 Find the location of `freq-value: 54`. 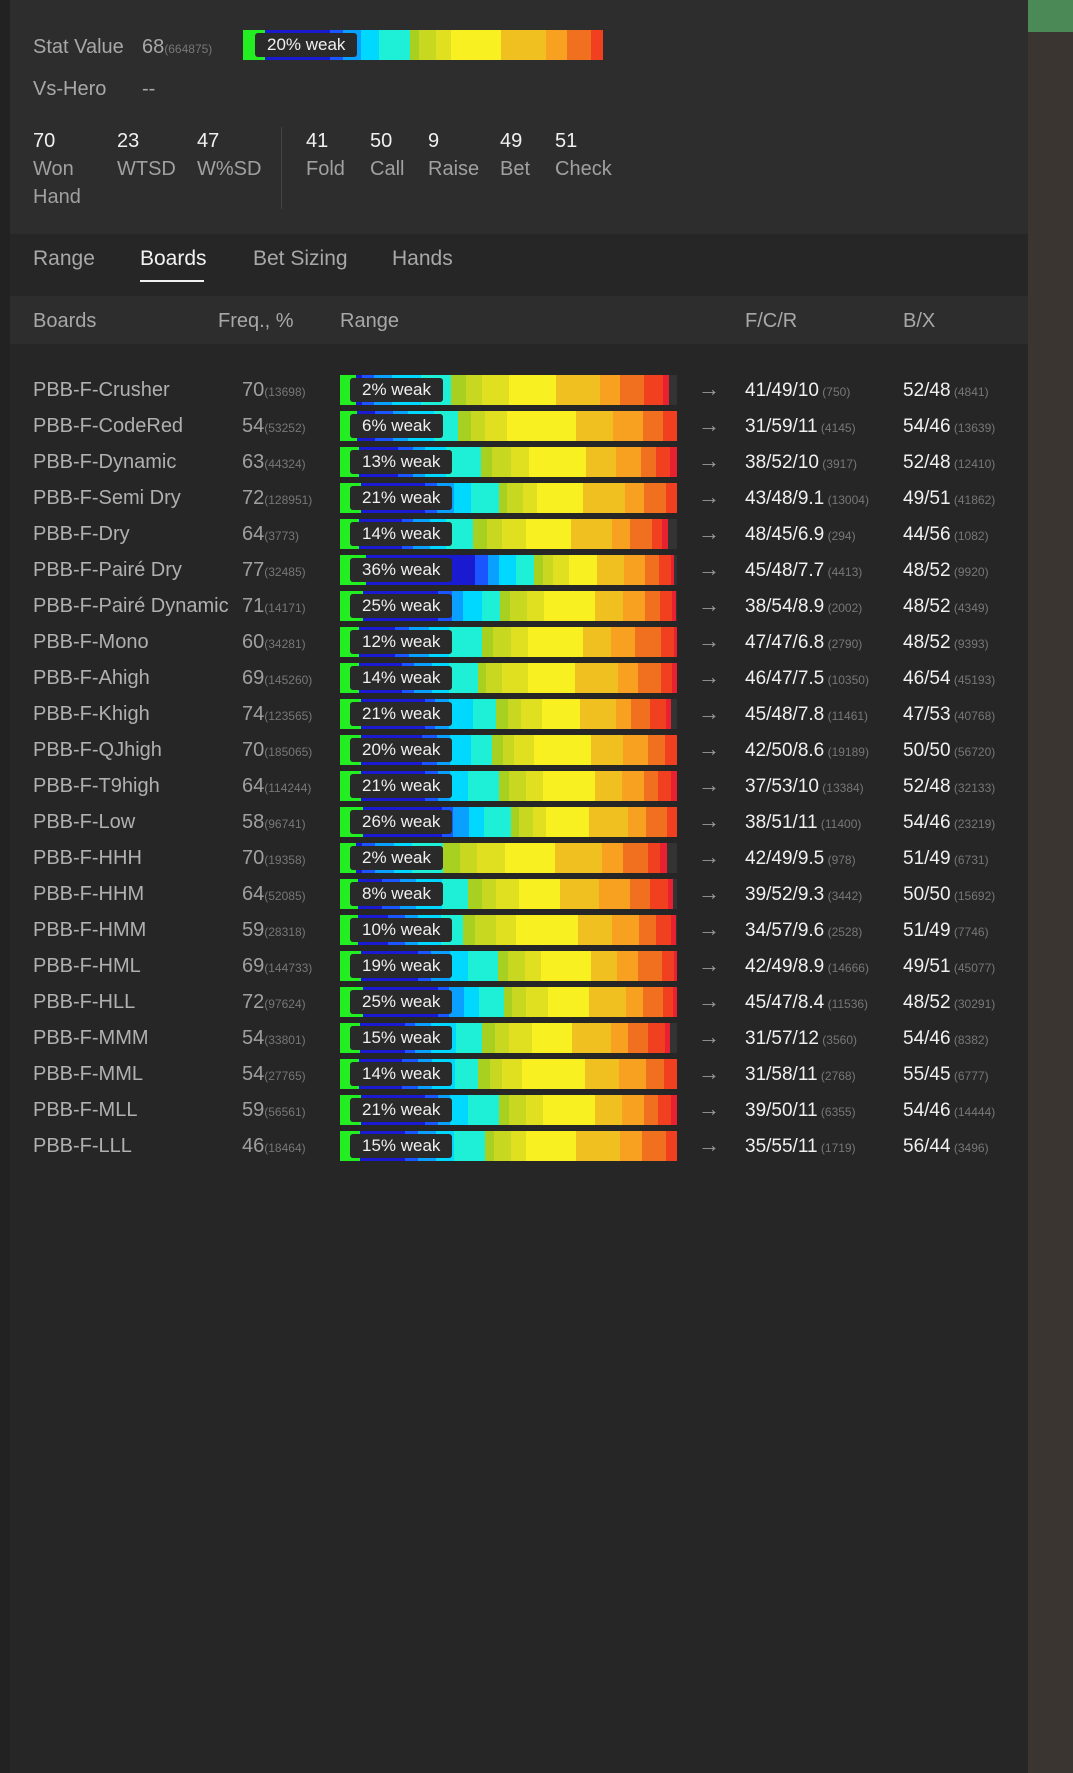

freq-value: 54 is located at coordinates (253, 426).